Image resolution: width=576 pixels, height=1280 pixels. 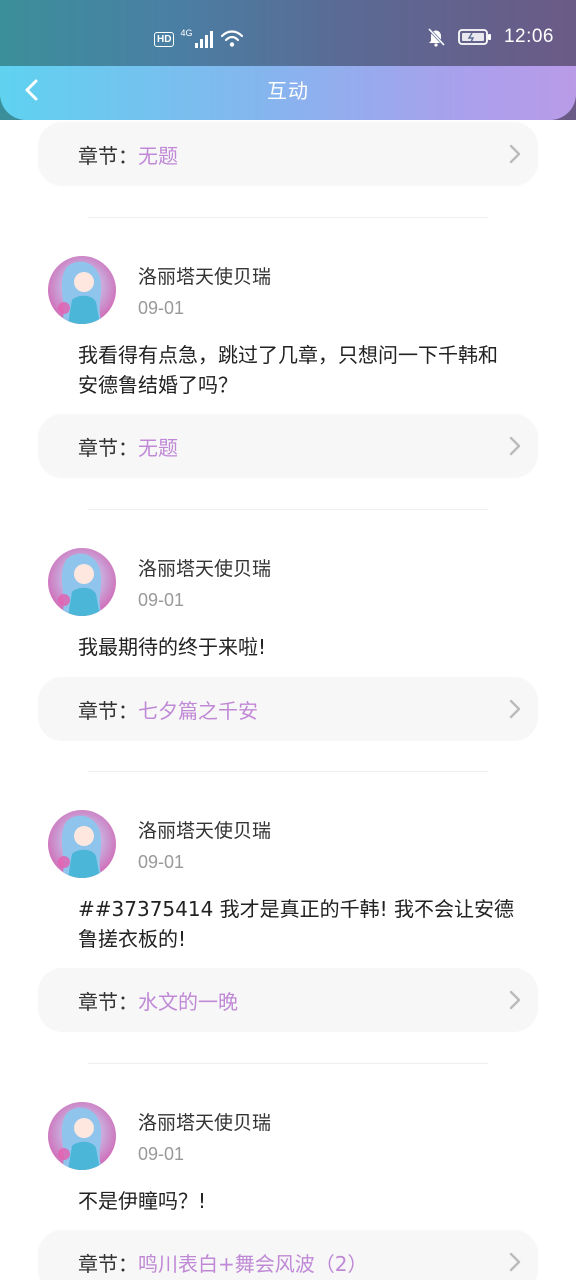 What do you see at coordinates (142, 1201) in the screenshot?
I see `comment-line: 不是伊瞳吗？!` at bounding box center [142, 1201].